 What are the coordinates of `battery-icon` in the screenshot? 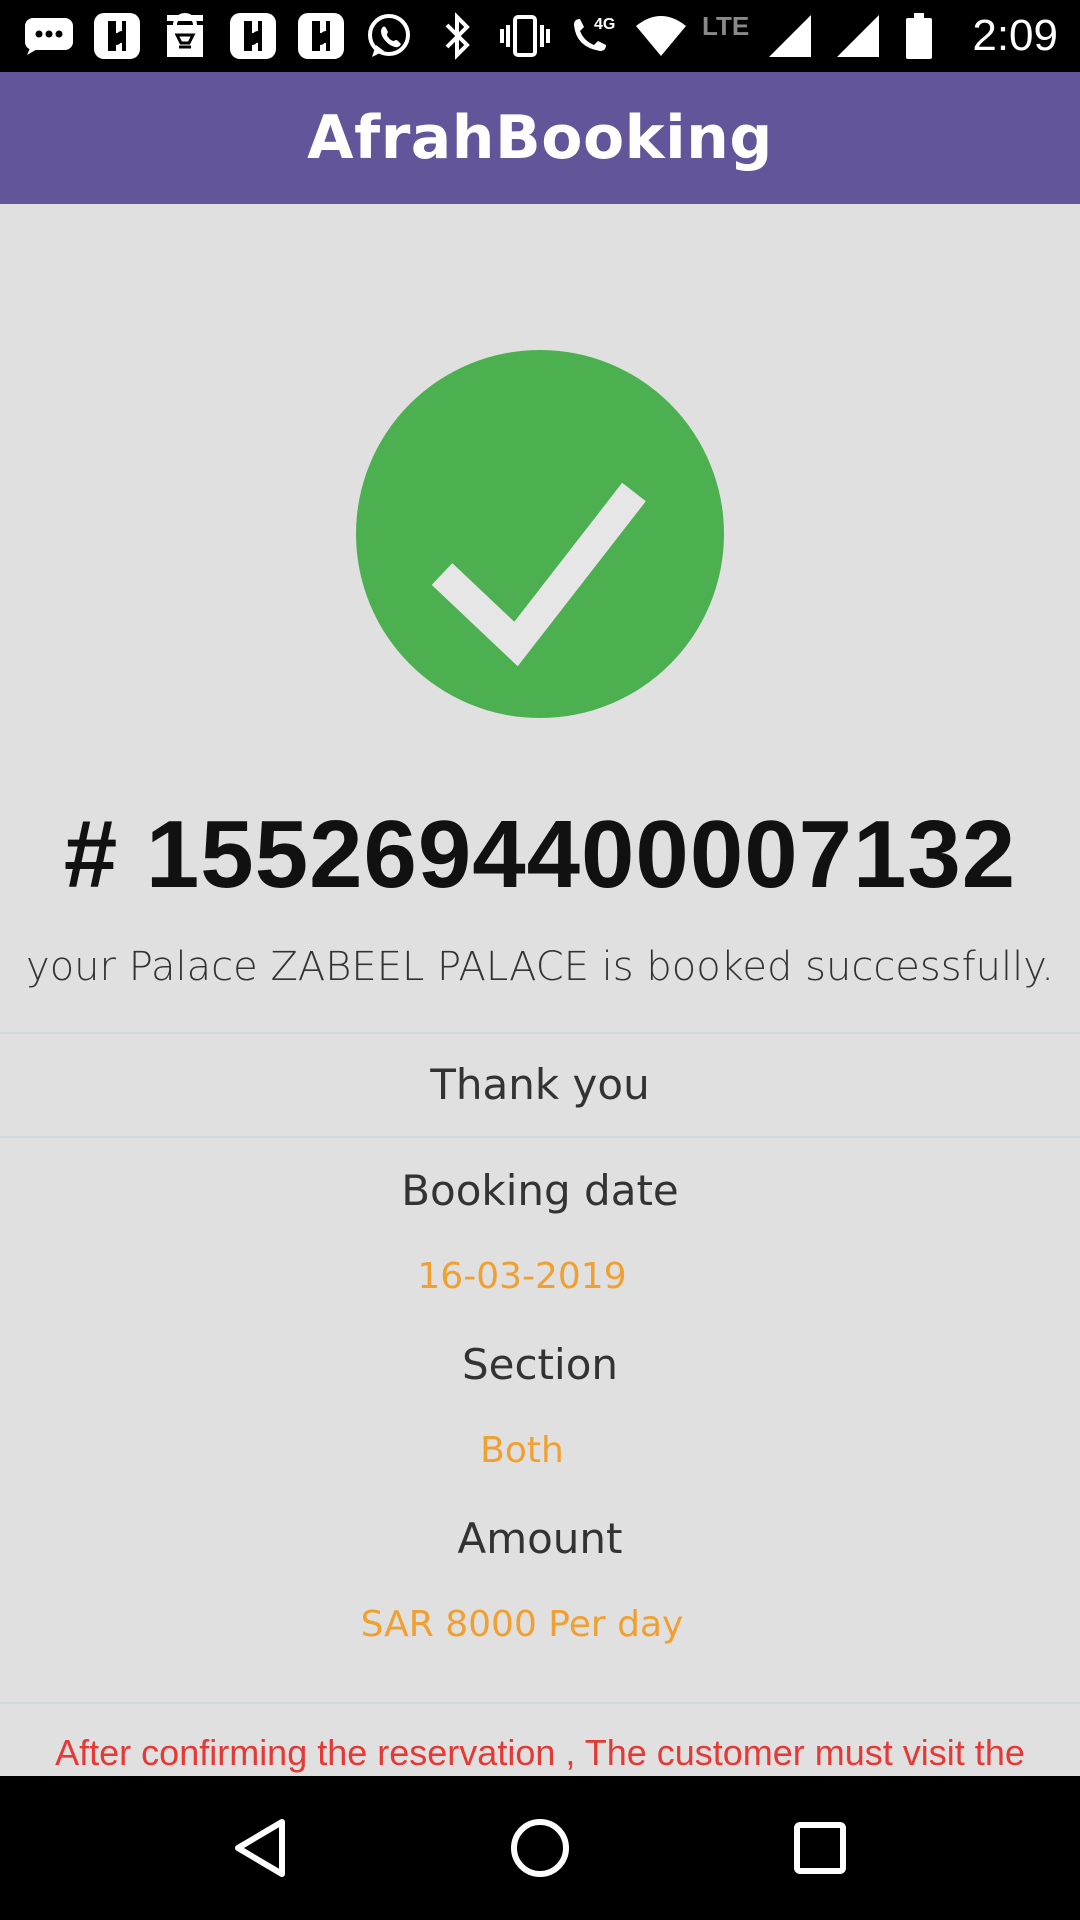 It's located at (919, 36).